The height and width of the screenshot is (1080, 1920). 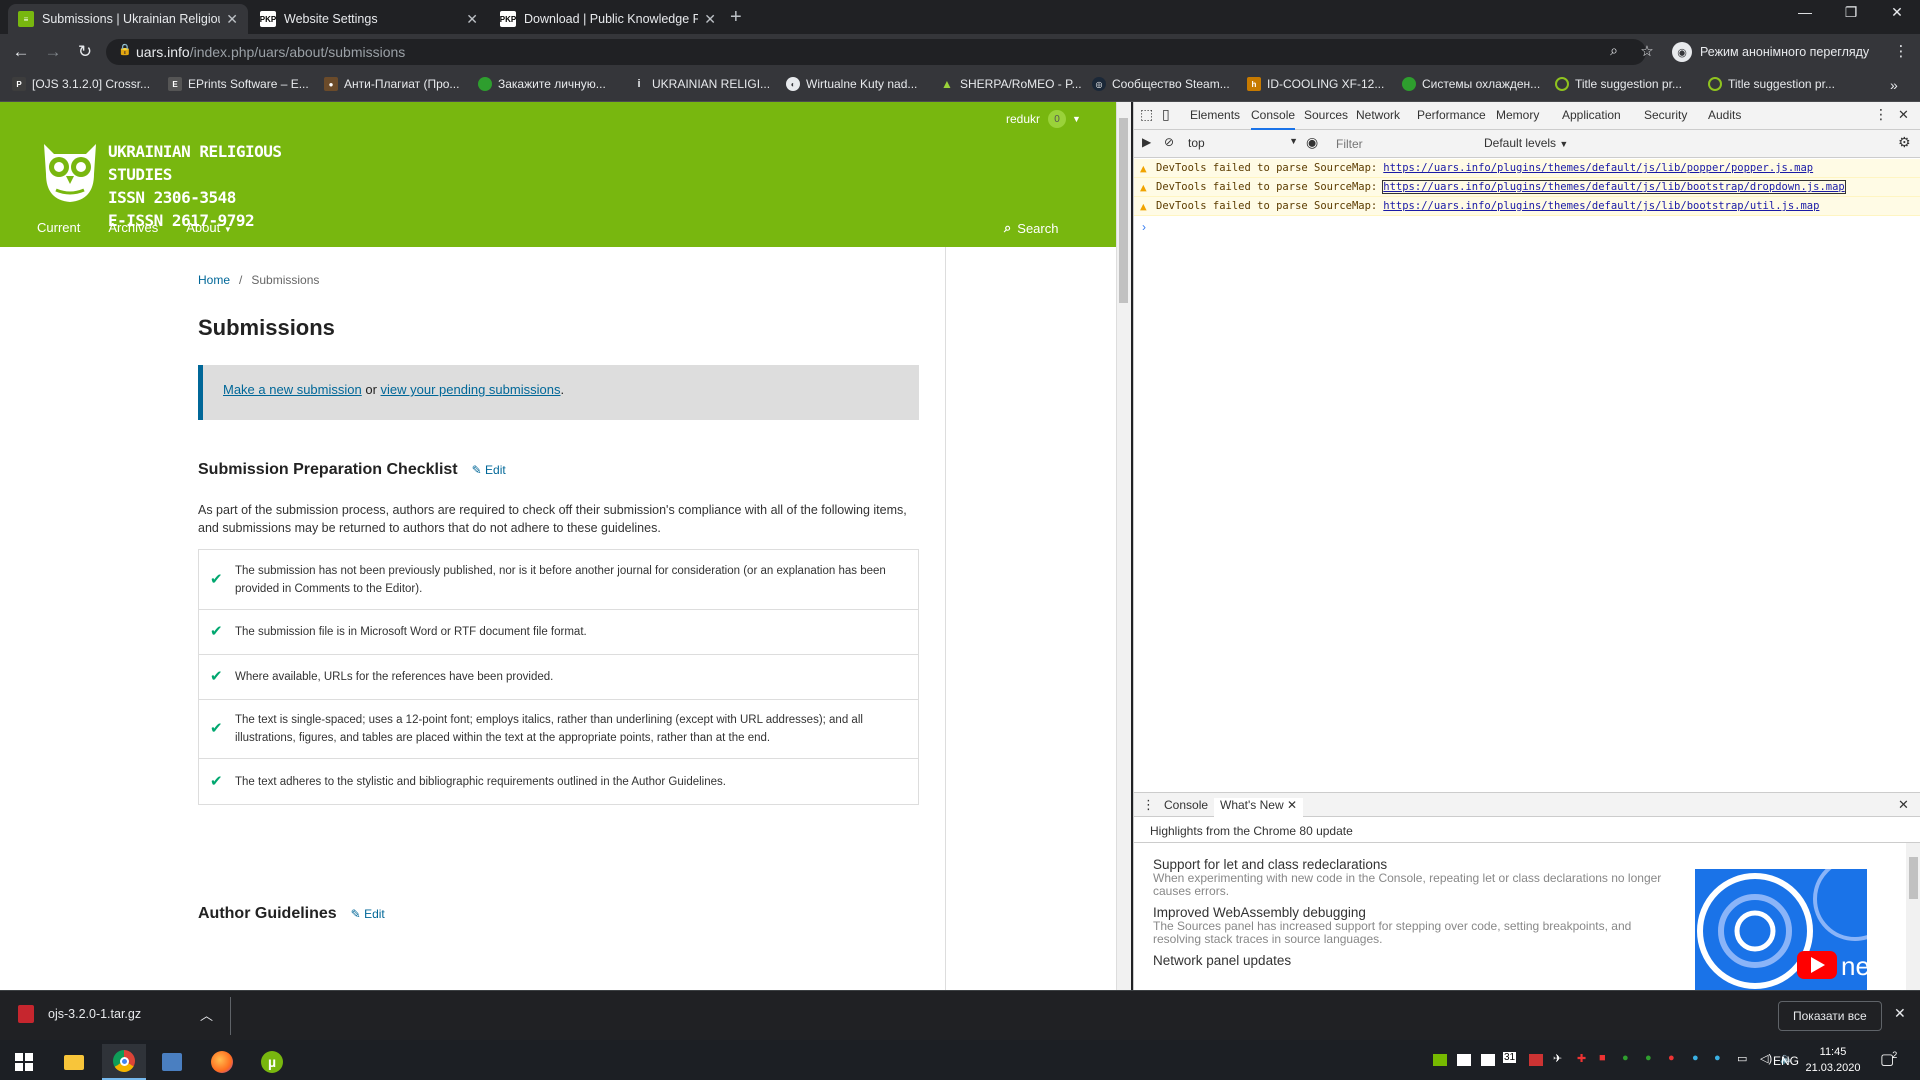 What do you see at coordinates (1186, 805) in the screenshot?
I see `drawer-tab-console: Console` at bounding box center [1186, 805].